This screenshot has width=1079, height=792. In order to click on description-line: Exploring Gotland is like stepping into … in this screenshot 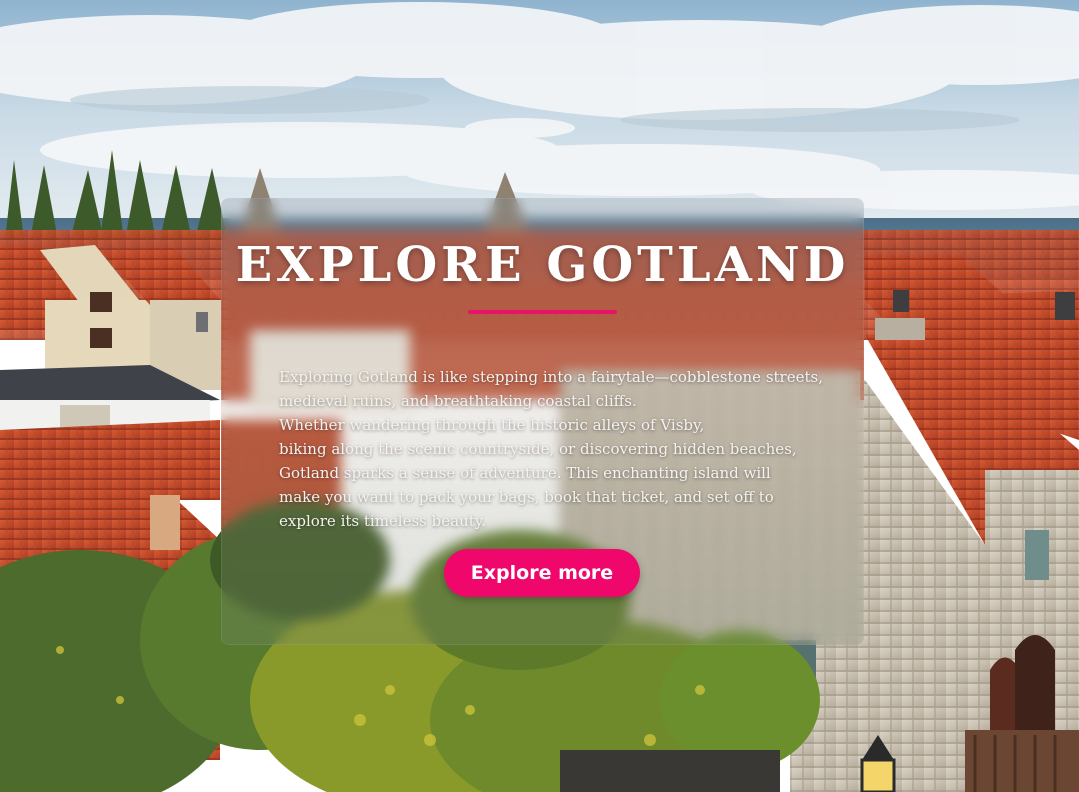, I will do `click(551, 377)`.